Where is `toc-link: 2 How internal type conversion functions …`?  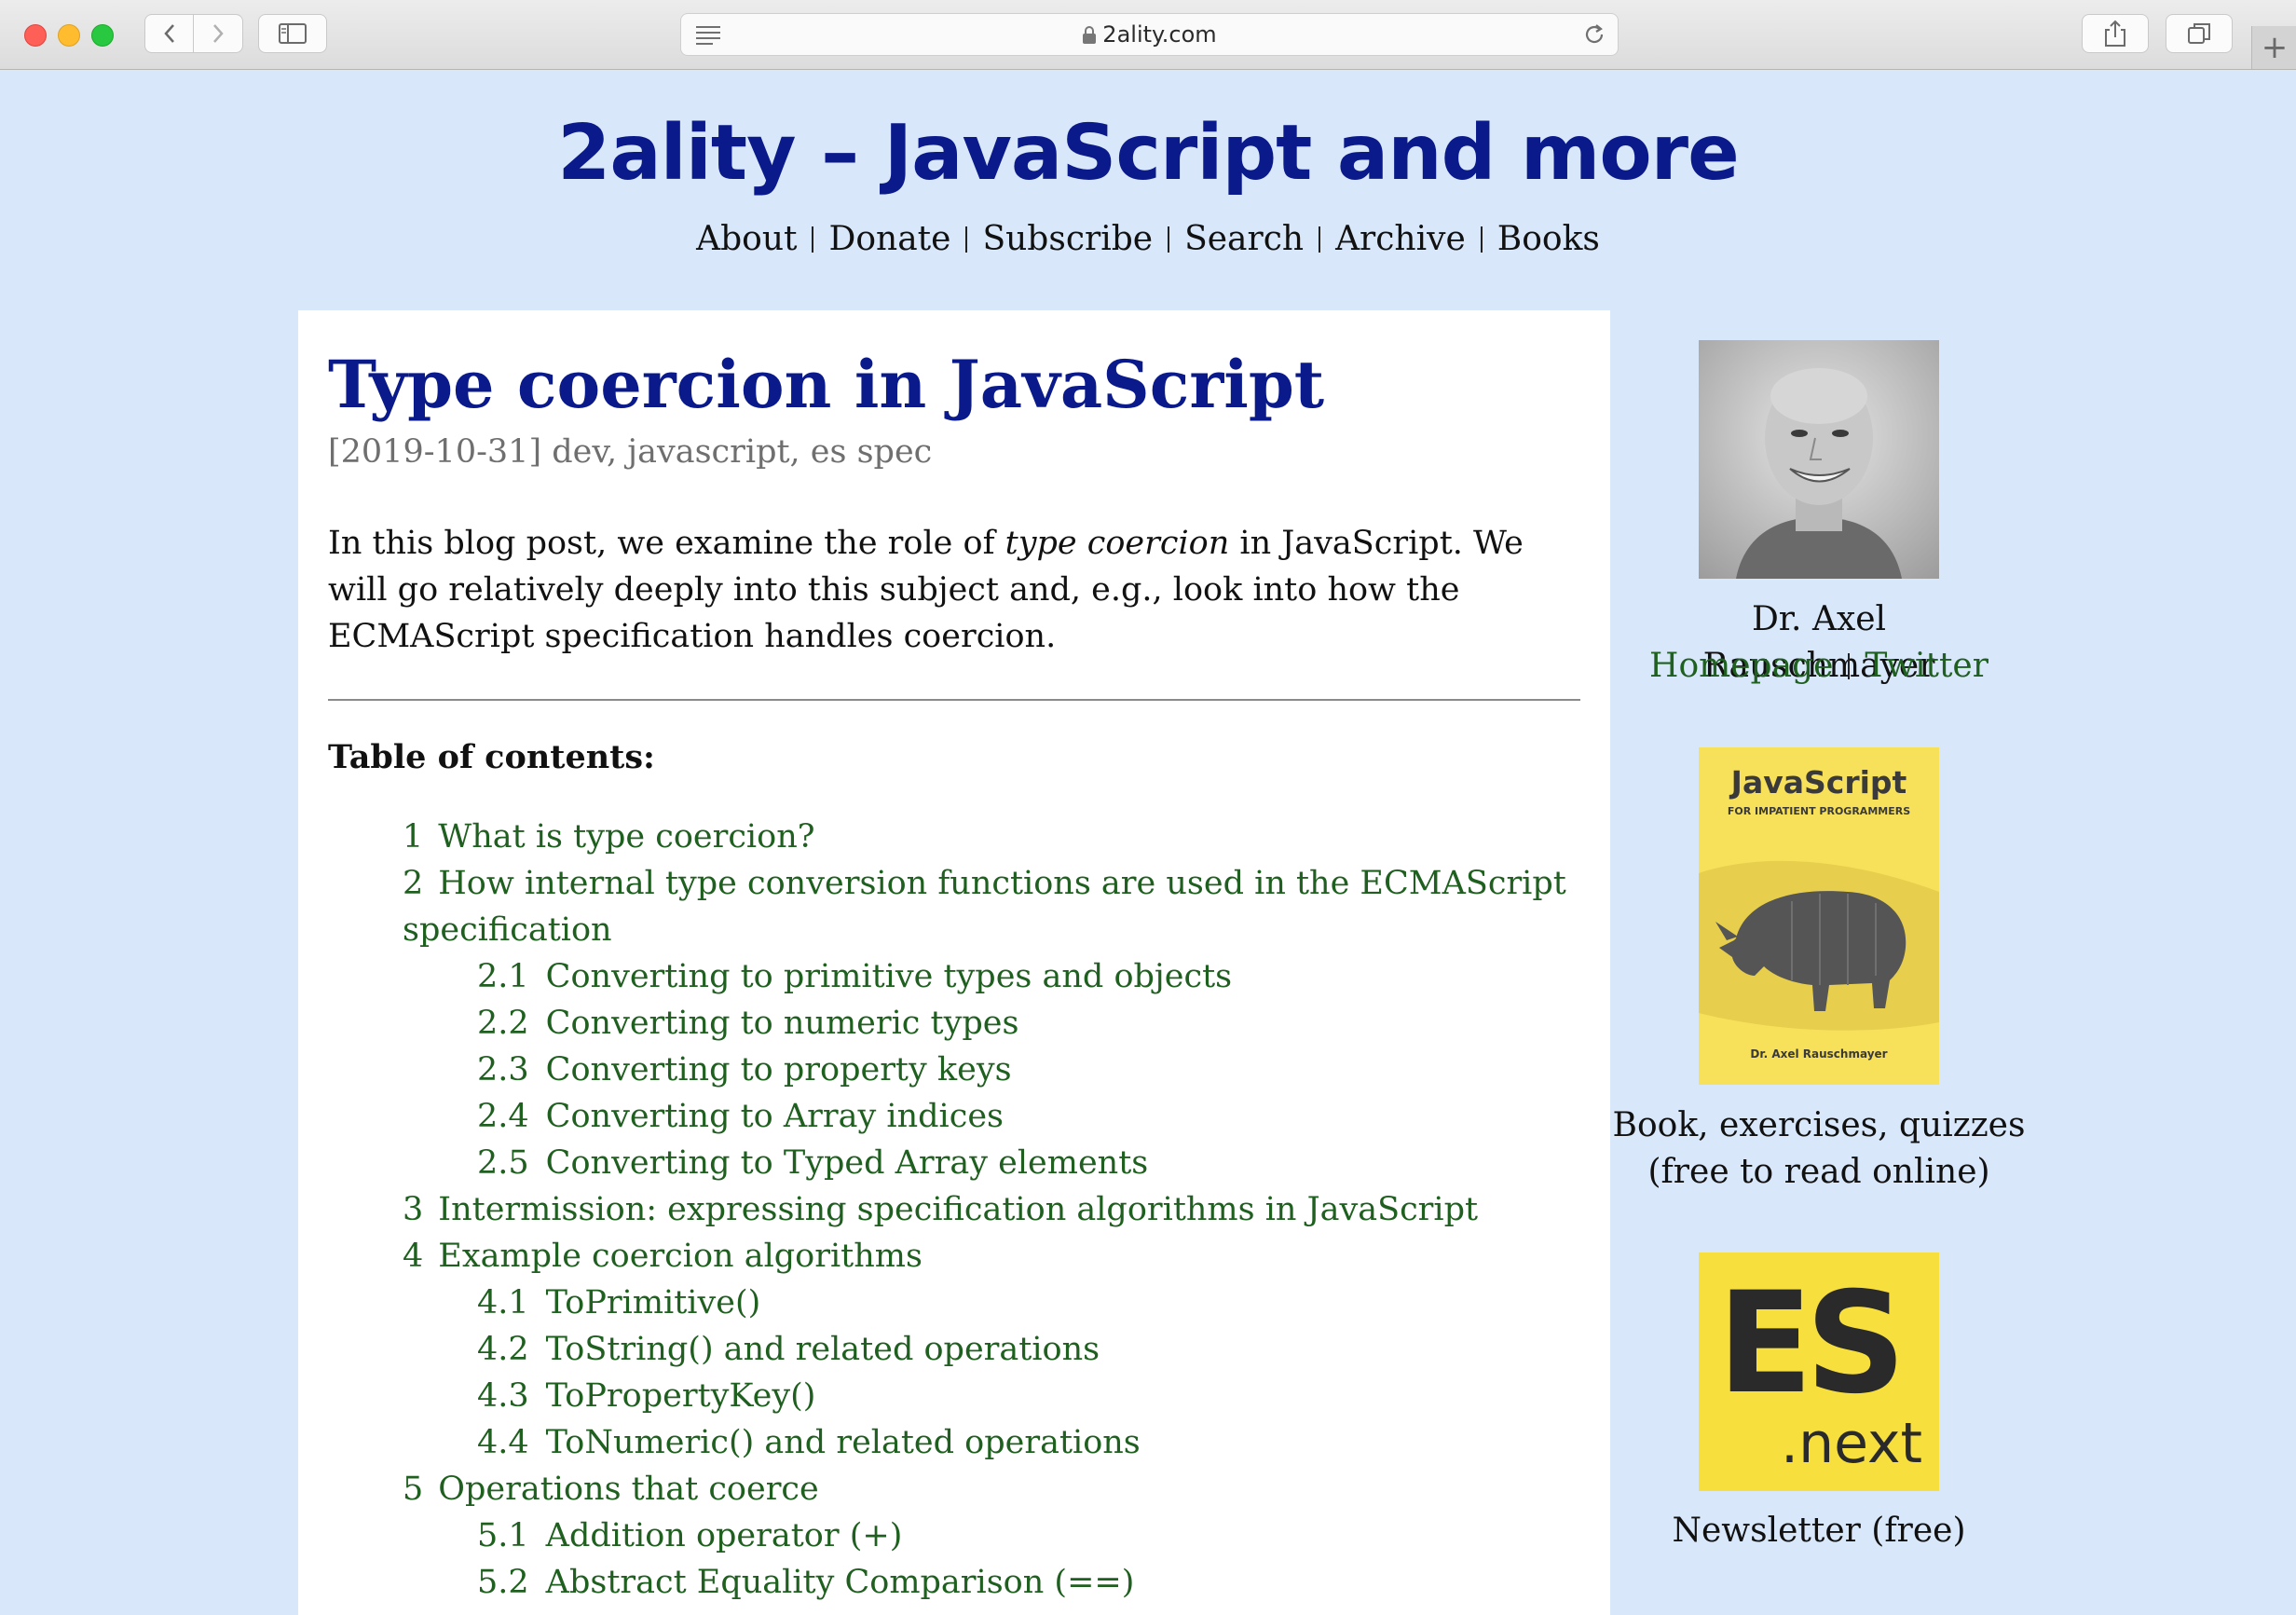 toc-link: 2 How internal type conversion functions … is located at coordinates (984, 907).